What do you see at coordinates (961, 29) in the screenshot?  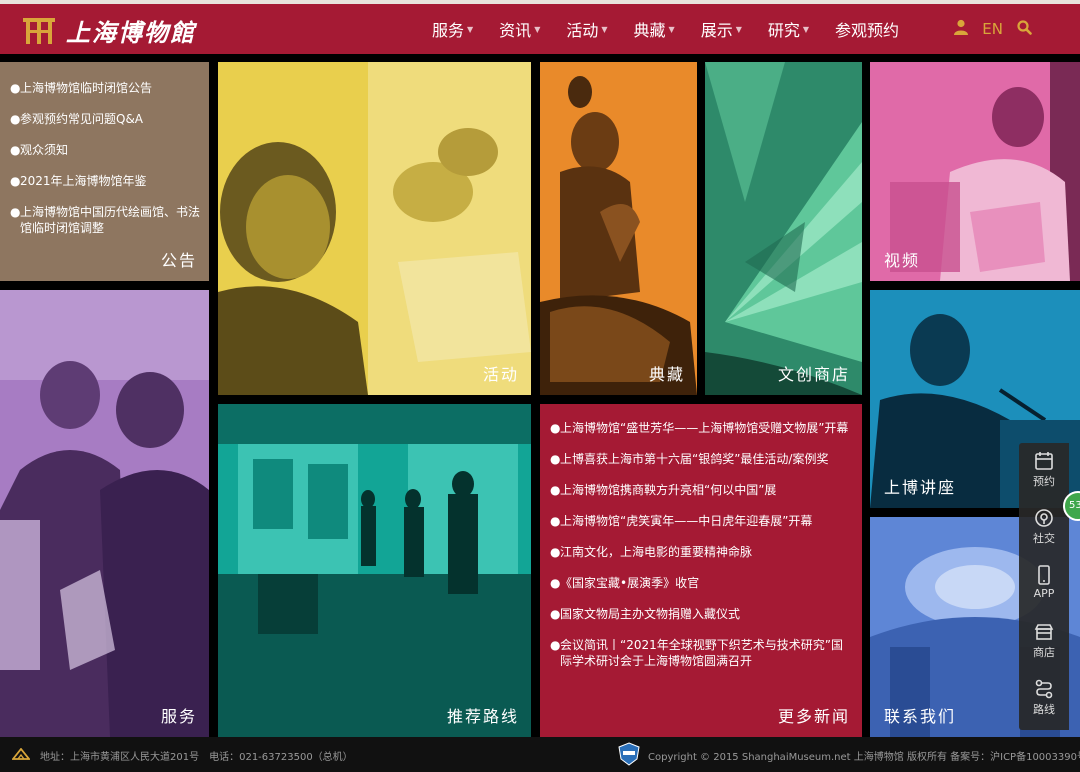 I see `user-icon` at bounding box center [961, 29].